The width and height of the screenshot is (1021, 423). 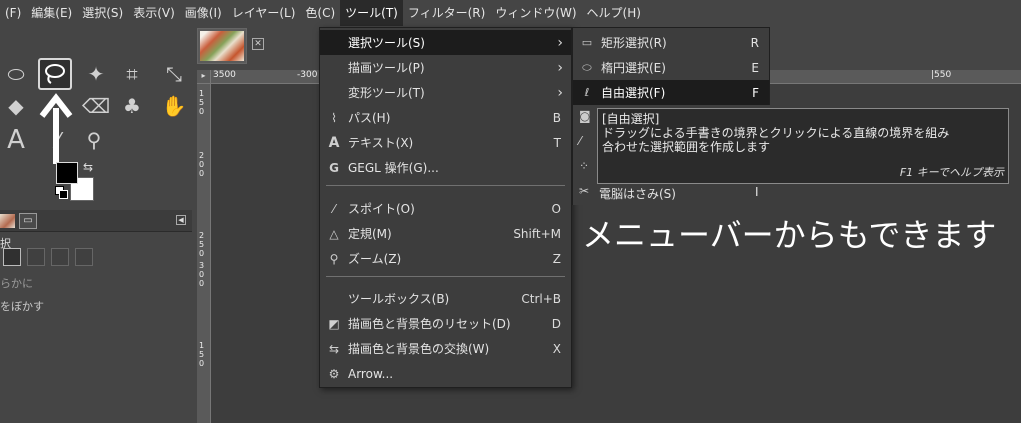 I want to click on menu-image: 画像(I), so click(x=203, y=13).